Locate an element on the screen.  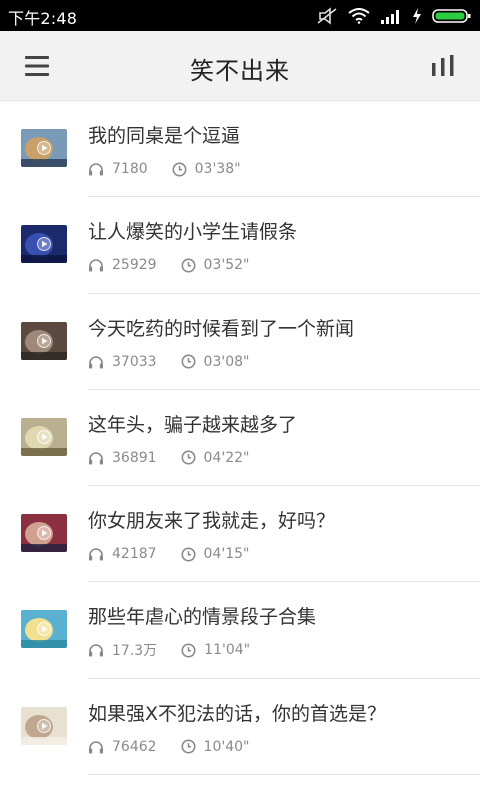
list-item: 那些年虐心的情景段子合集 17.3万 11'04" is located at coordinates (240, 630).